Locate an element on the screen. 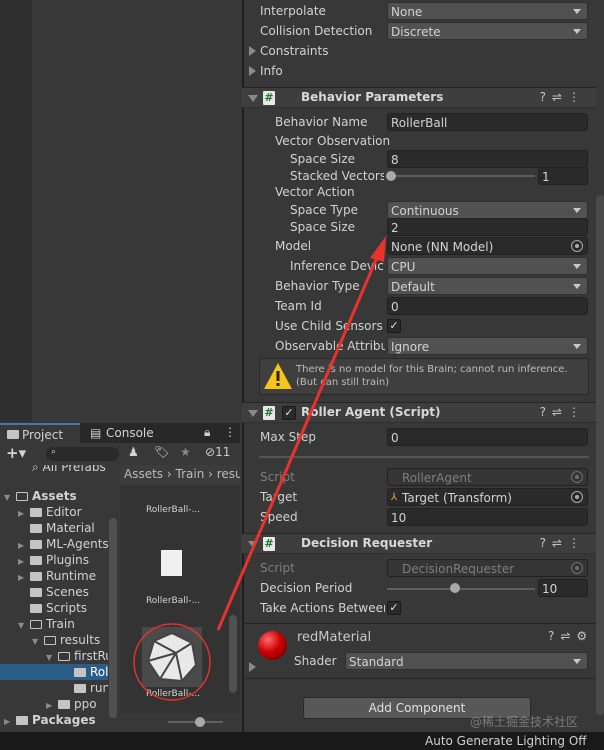  hidden-count: 11 is located at coordinates (223, 452).